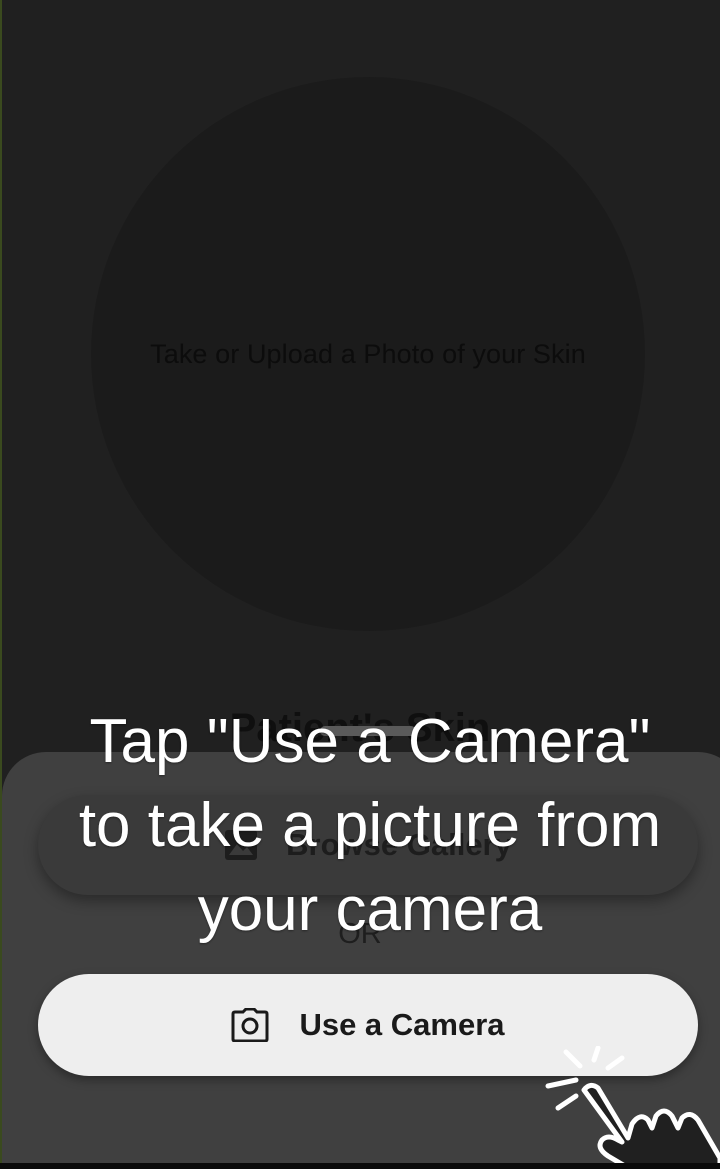 The image size is (720, 1169). I want to click on photo-placeholder-text: Take or Upload a Photo of your Skin, so click(368, 353).